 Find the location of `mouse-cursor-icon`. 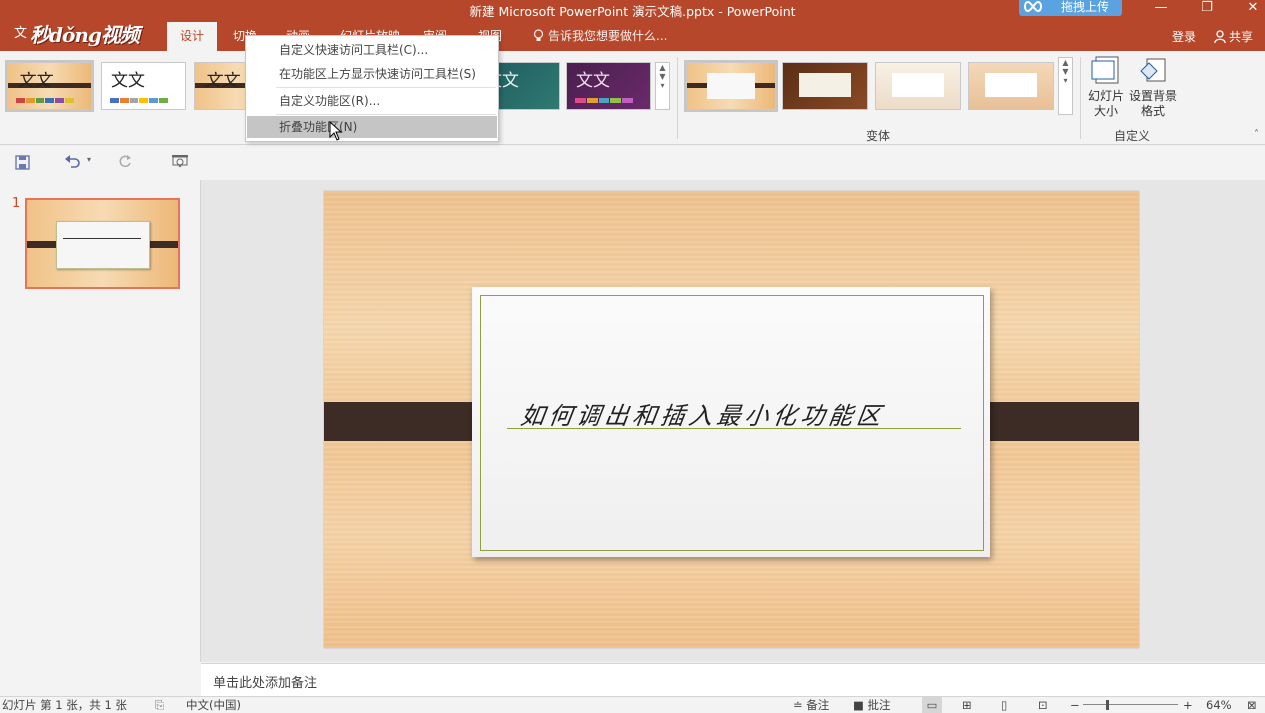

mouse-cursor-icon is located at coordinates (335, 131).